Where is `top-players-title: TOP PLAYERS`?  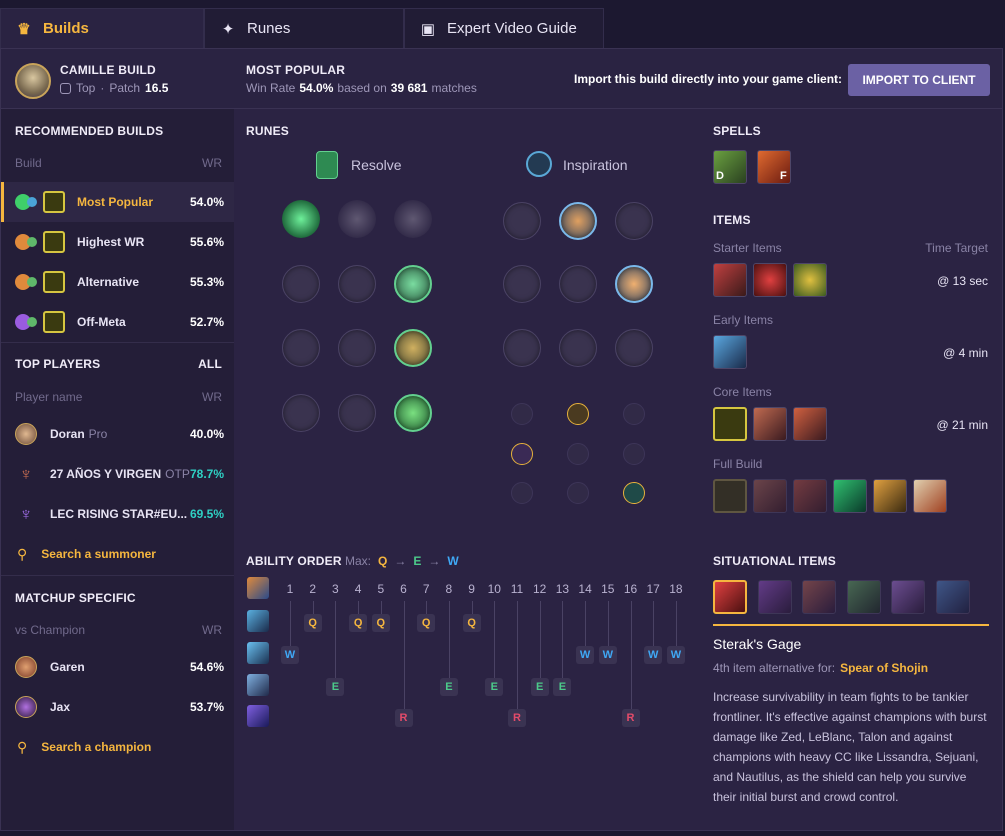
top-players-title: TOP PLAYERS is located at coordinates (58, 364).